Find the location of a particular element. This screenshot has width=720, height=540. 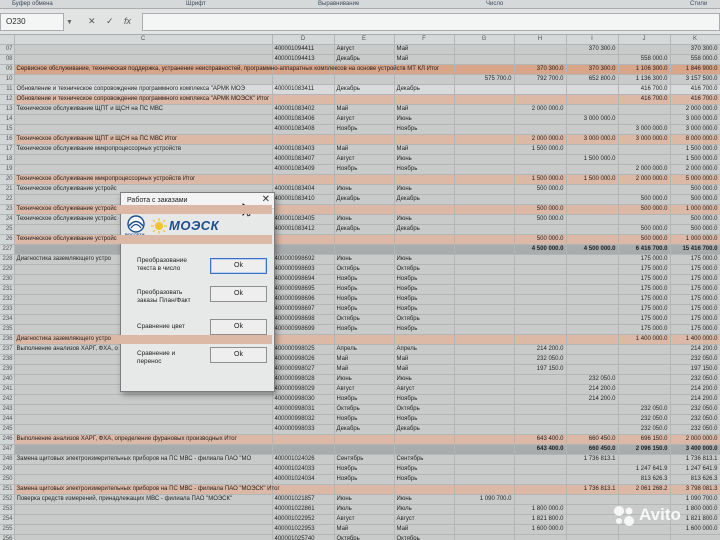

cell-h: 214 200.0 is located at coordinates (540, 349).